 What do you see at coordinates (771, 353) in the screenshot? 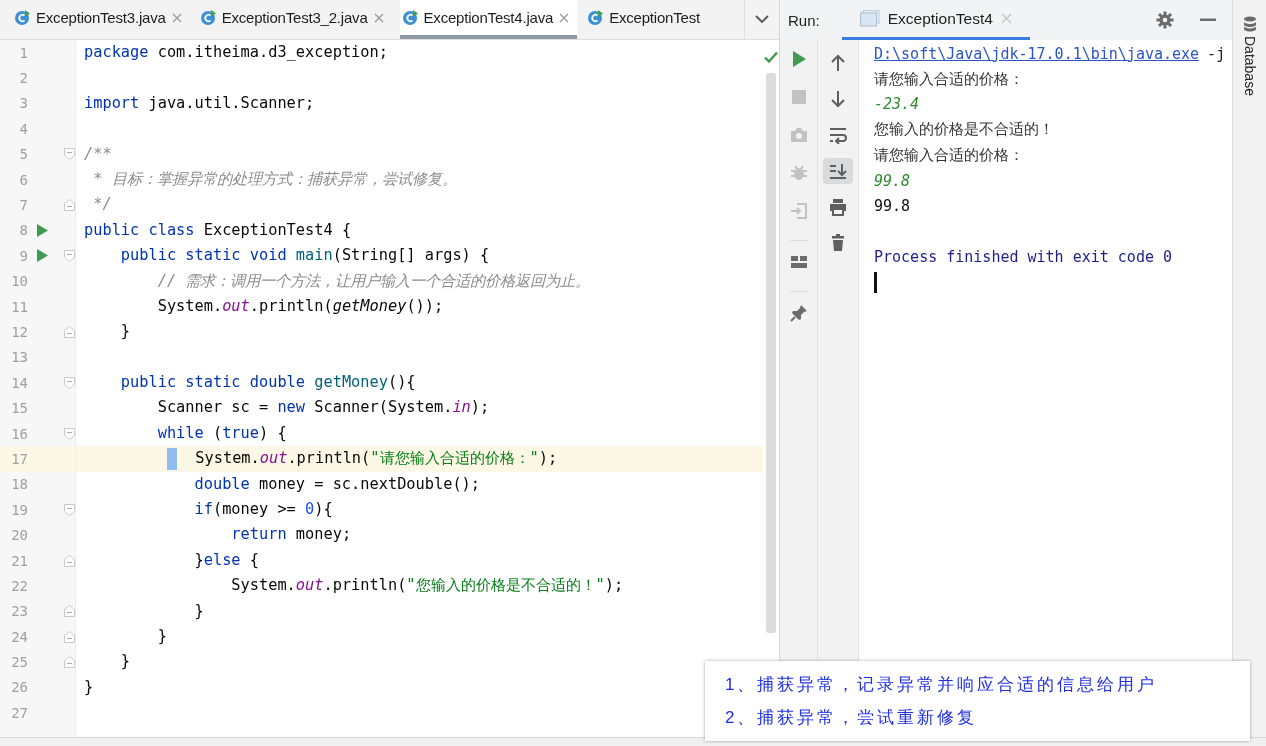
I see `scrollbar` at bounding box center [771, 353].